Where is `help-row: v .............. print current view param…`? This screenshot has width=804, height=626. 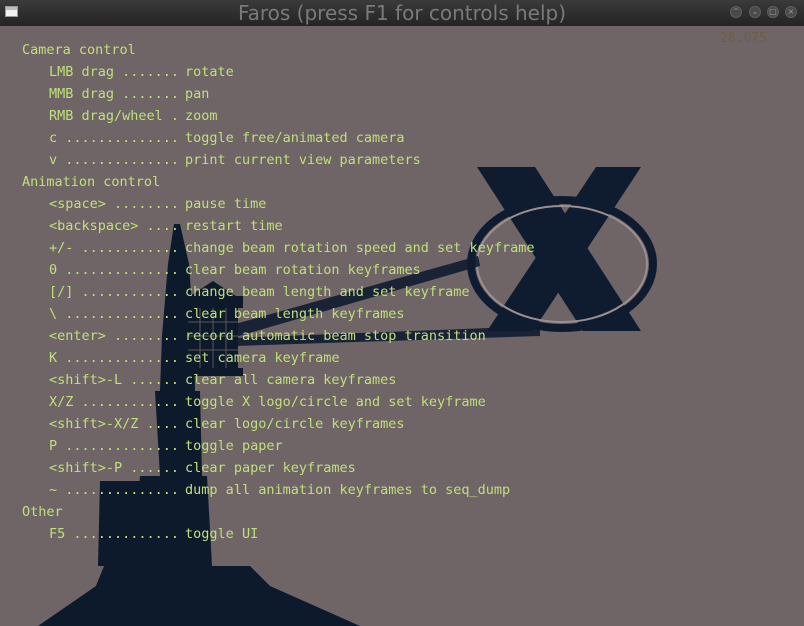 help-row: v .............. print current view param… is located at coordinates (278, 160).